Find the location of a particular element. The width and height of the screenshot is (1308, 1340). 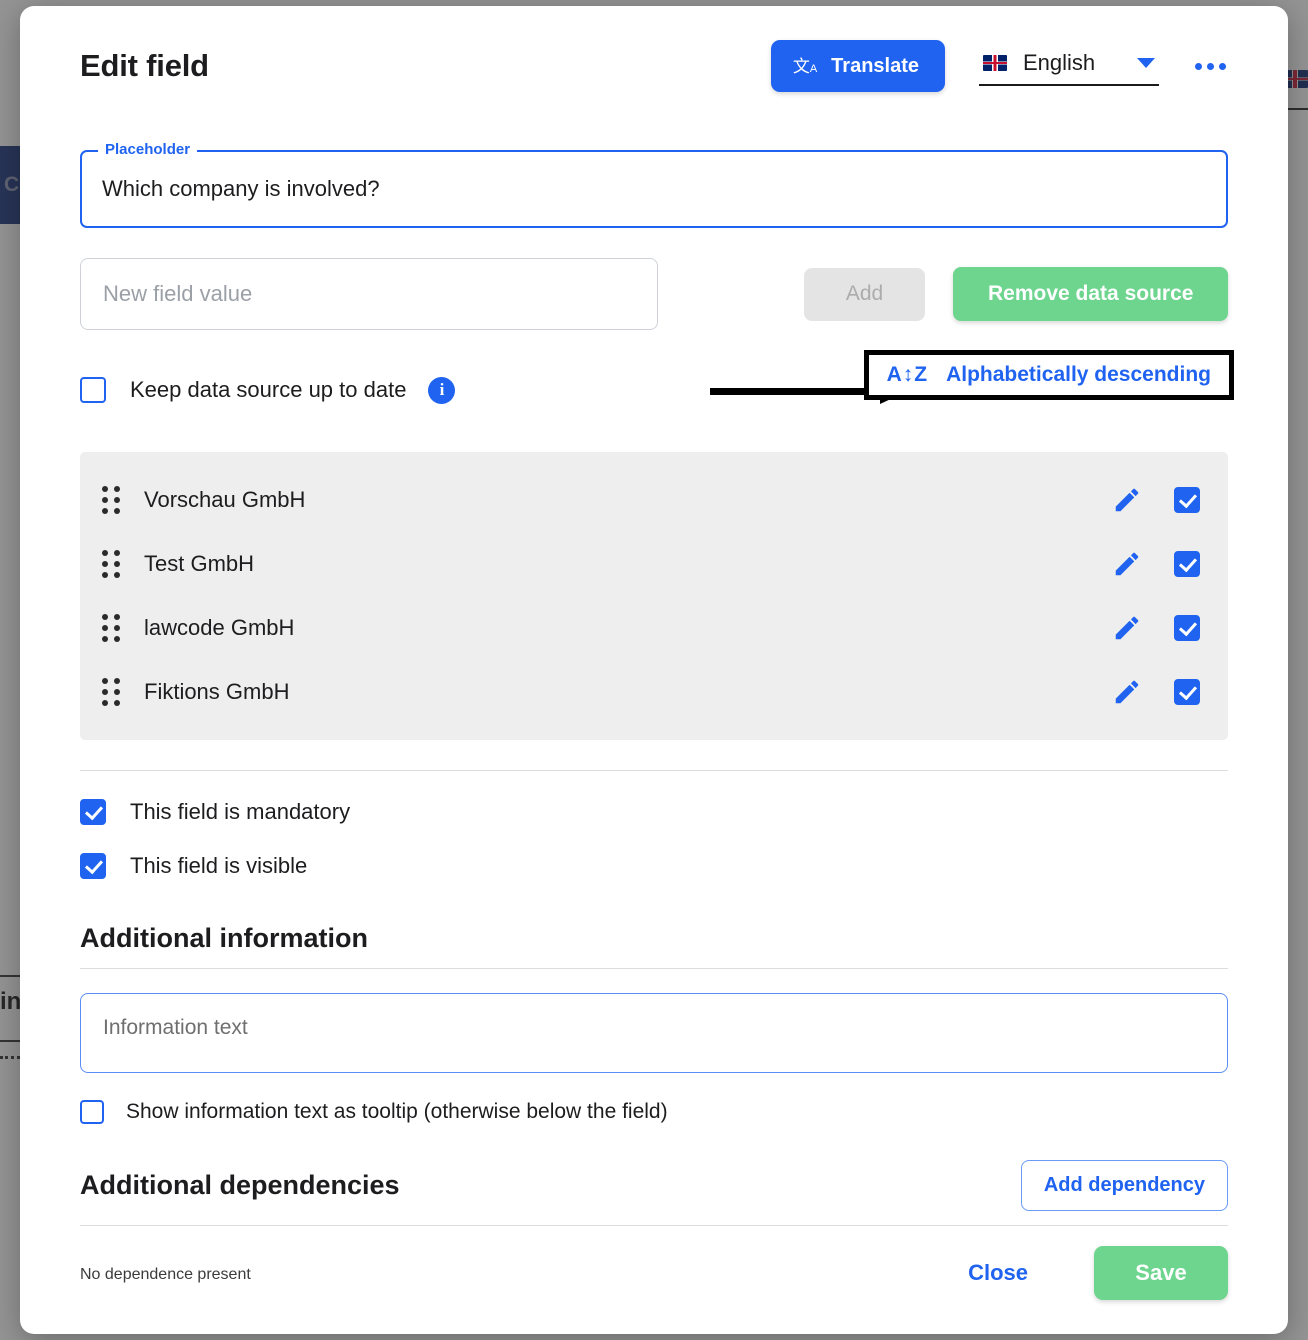

mandatory-checkbox is located at coordinates (93, 812).